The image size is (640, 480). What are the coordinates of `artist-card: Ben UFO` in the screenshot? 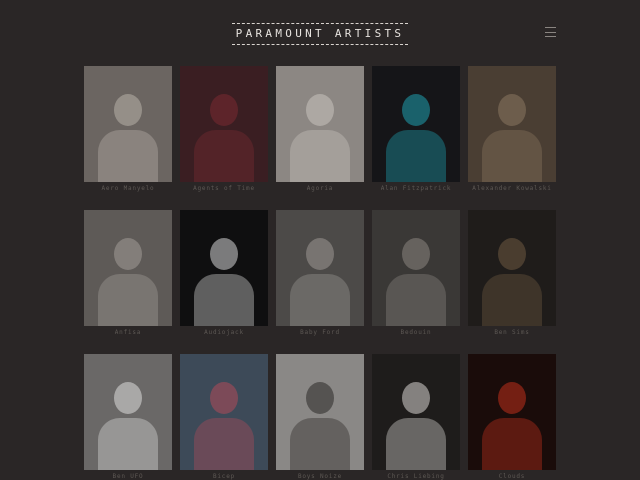 It's located at (128, 417).